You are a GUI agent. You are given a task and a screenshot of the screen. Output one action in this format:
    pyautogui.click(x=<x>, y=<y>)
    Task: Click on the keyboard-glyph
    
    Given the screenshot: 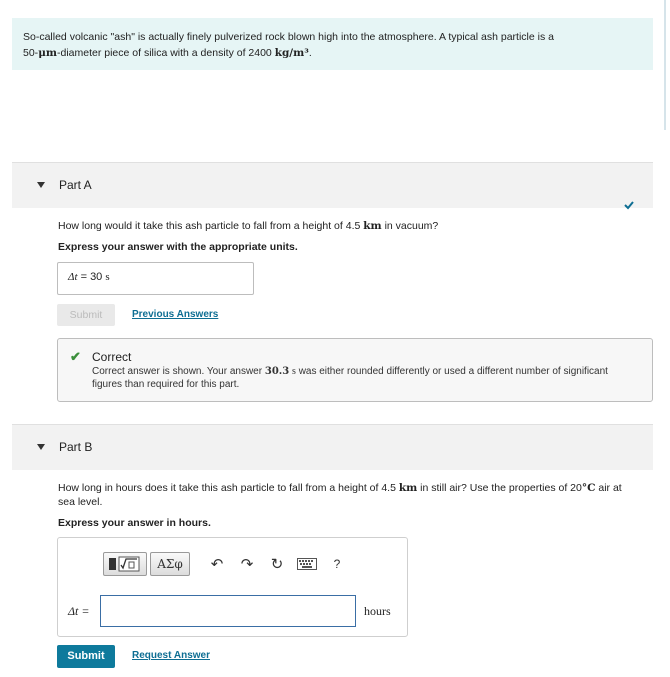 What is the action you would take?
    pyautogui.click(x=307, y=564)
    